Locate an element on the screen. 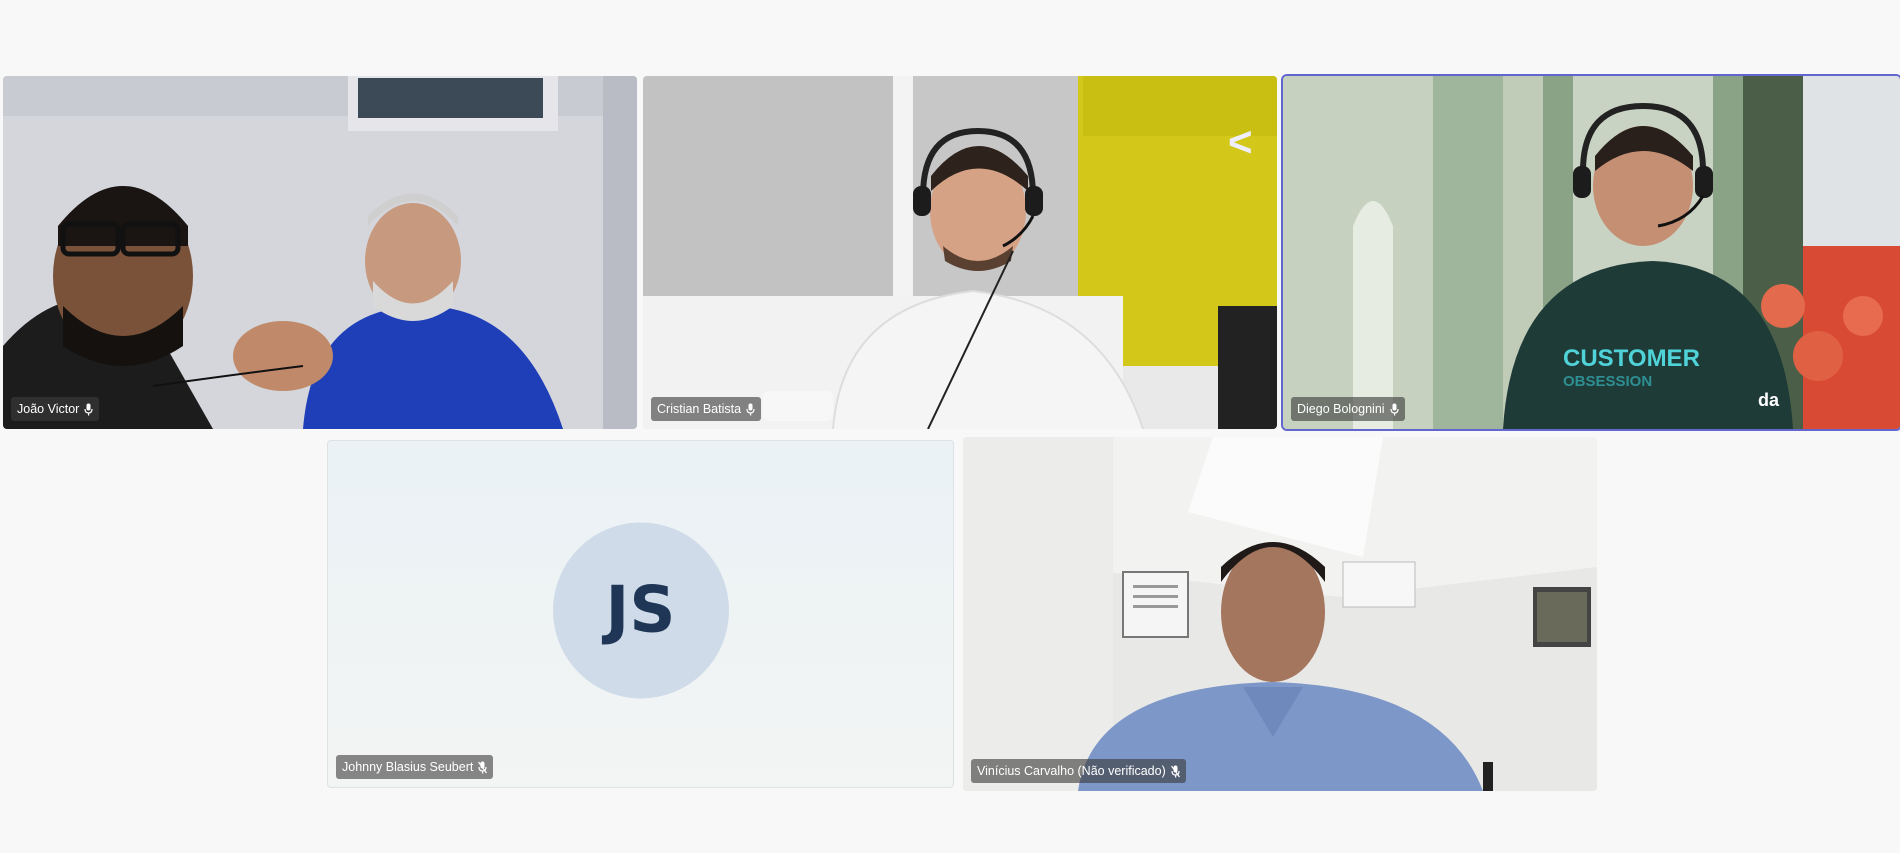 The image size is (1900, 853). participant-name-tag: Cristian Batista is located at coordinates (706, 409).